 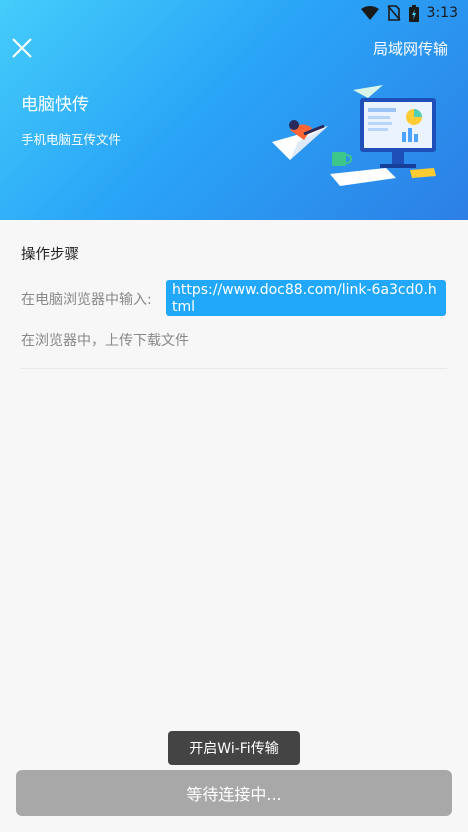 I want to click on status-time: 3:13, so click(x=442, y=13).